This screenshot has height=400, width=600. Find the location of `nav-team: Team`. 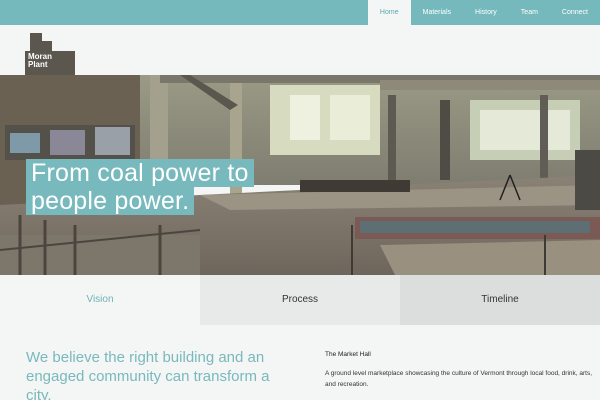

nav-team: Team is located at coordinates (529, 12).